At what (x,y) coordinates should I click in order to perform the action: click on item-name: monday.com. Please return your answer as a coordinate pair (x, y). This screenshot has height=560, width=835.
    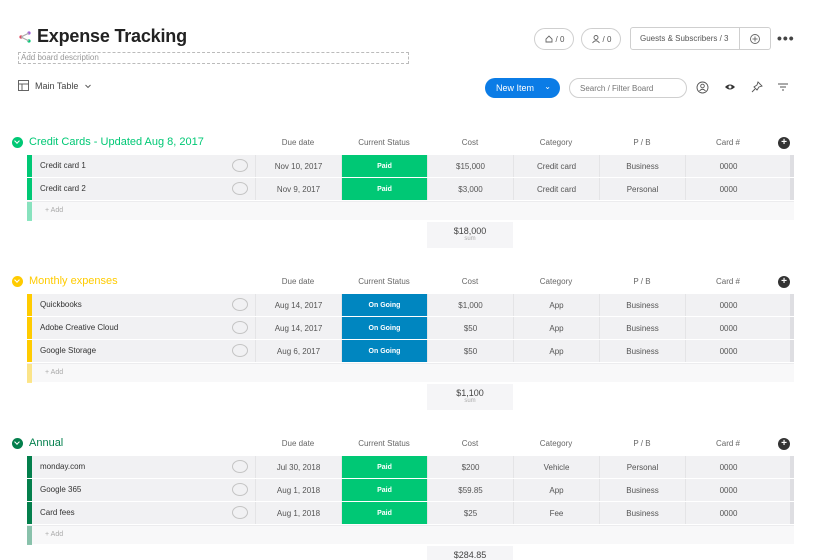
    Looking at the image, I should click on (62, 466).